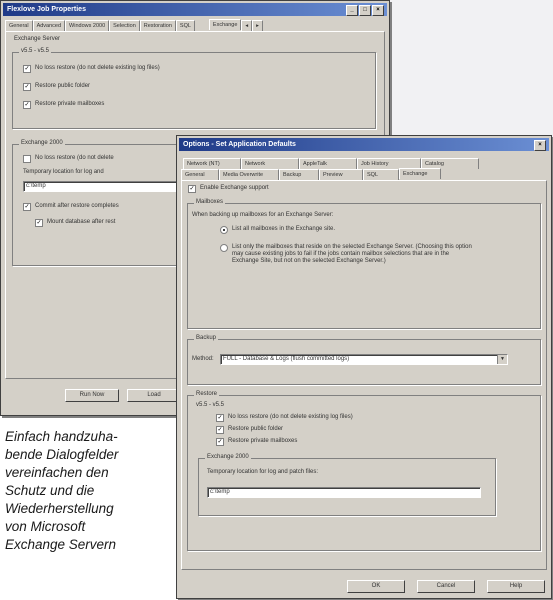 Image resolution: width=553 pixels, height=600 pixels. What do you see at coordinates (77, 206) in the screenshot?
I see `commit-label: Commit after restore completes` at bounding box center [77, 206].